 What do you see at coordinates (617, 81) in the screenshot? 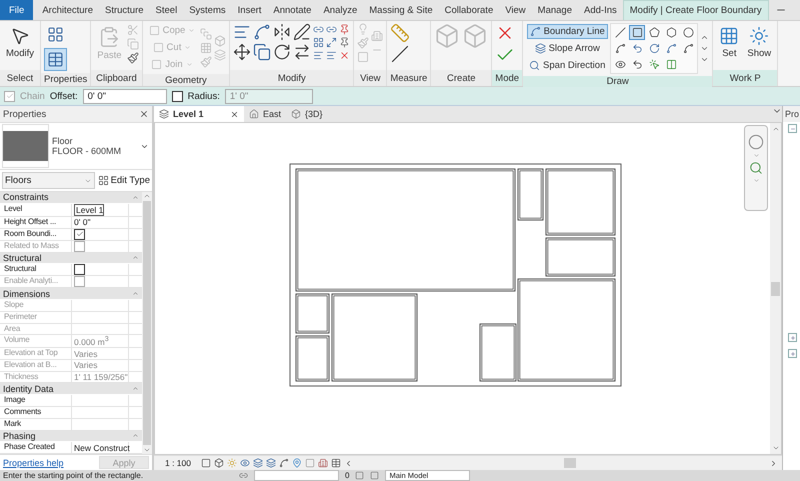
I see `panel-label: Draw` at bounding box center [617, 81].